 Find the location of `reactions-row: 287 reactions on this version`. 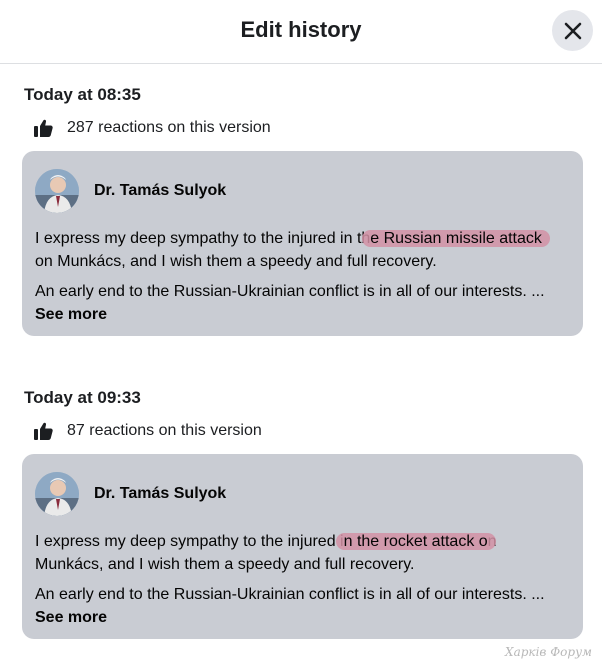

reactions-row: 287 reactions on this version is located at coordinates (152, 128).